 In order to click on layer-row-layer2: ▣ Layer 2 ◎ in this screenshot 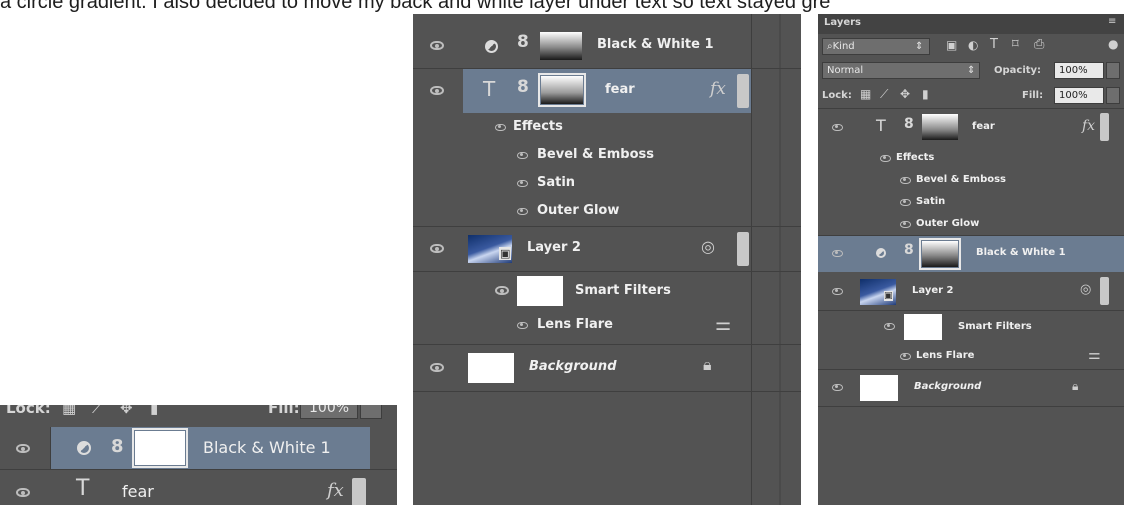, I will do `click(607, 249)`.